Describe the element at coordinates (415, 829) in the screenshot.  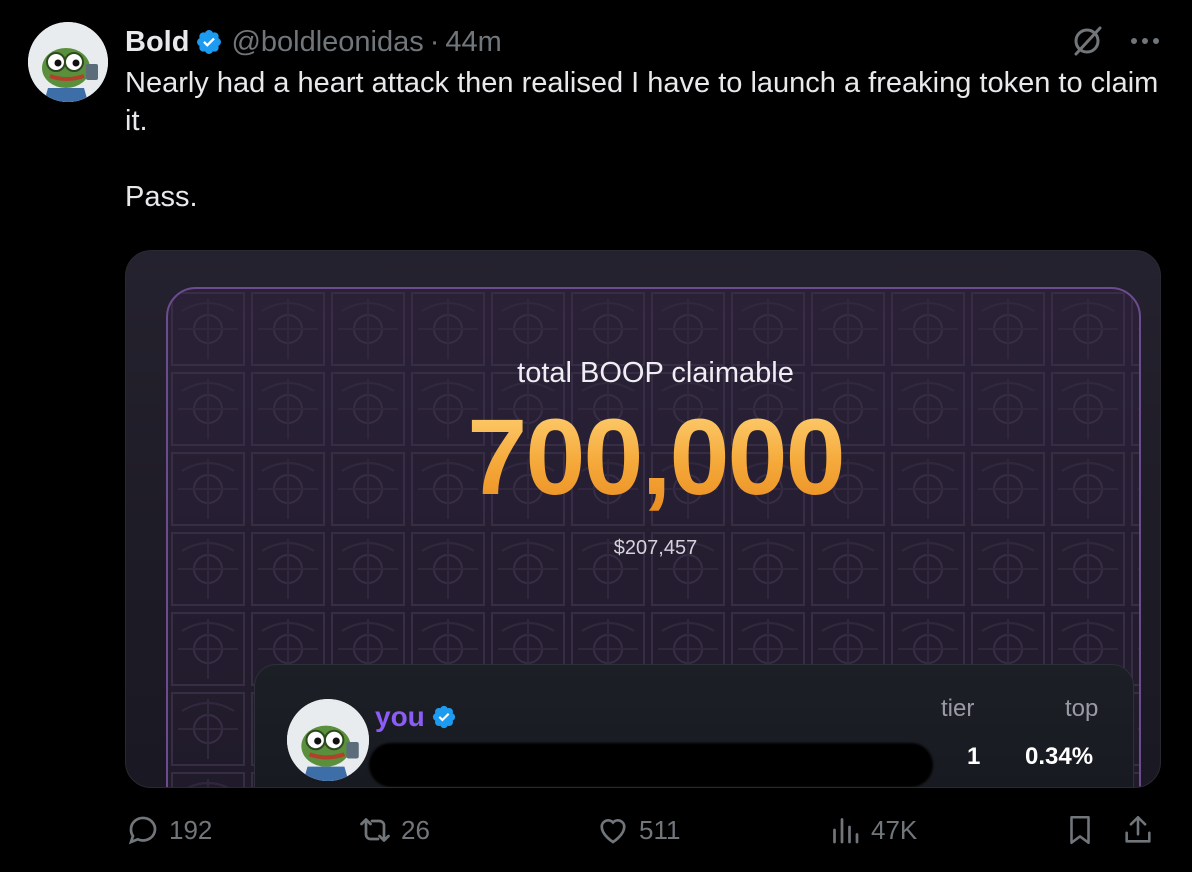
I see `repost-count: 26` at that location.